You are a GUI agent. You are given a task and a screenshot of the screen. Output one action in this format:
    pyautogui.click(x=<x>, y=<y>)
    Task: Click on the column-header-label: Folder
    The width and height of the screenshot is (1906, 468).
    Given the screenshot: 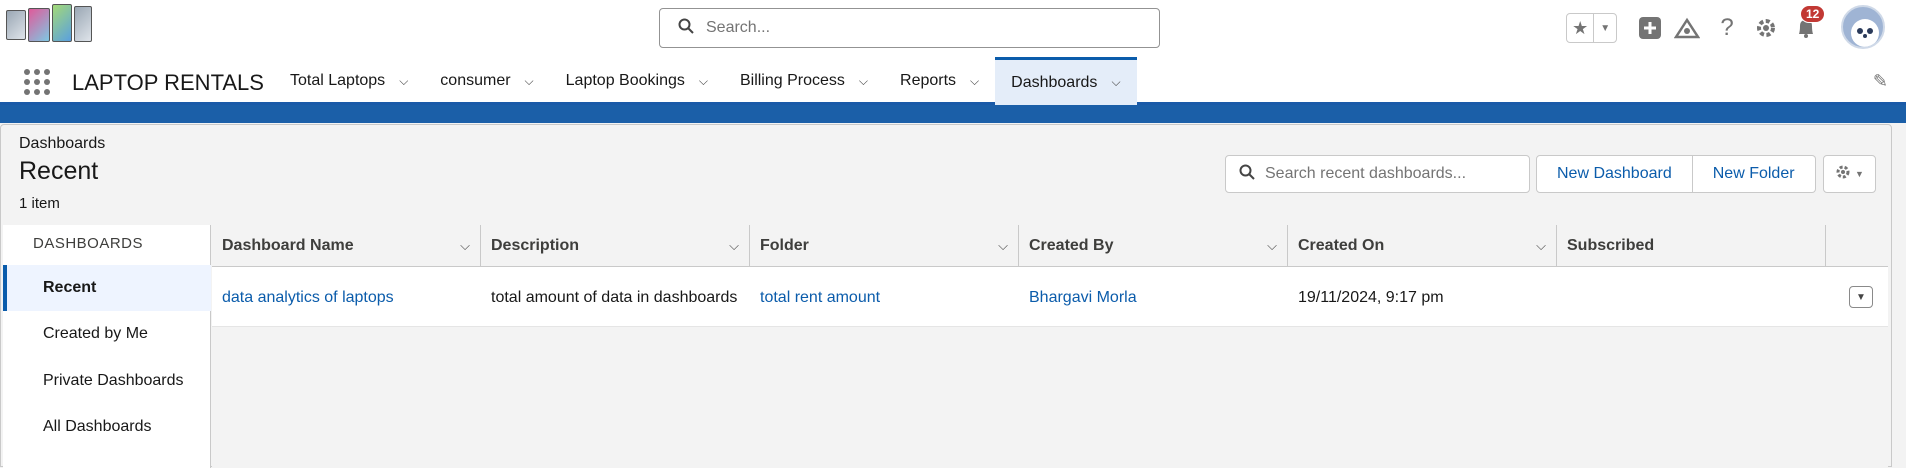 What is the action you would take?
    pyautogui.click(x=784, y=245)
    